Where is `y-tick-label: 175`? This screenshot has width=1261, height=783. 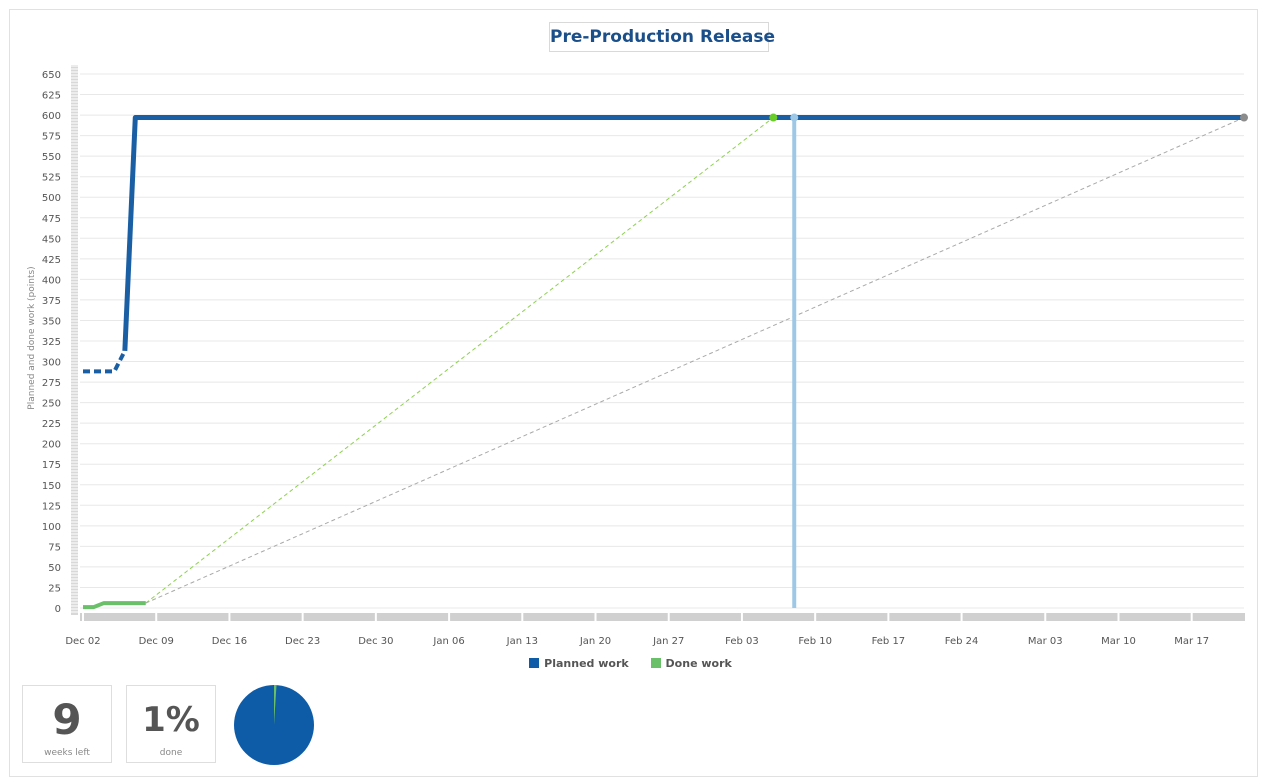
y-tick-label: 175 is located at coordinates (51, 465).